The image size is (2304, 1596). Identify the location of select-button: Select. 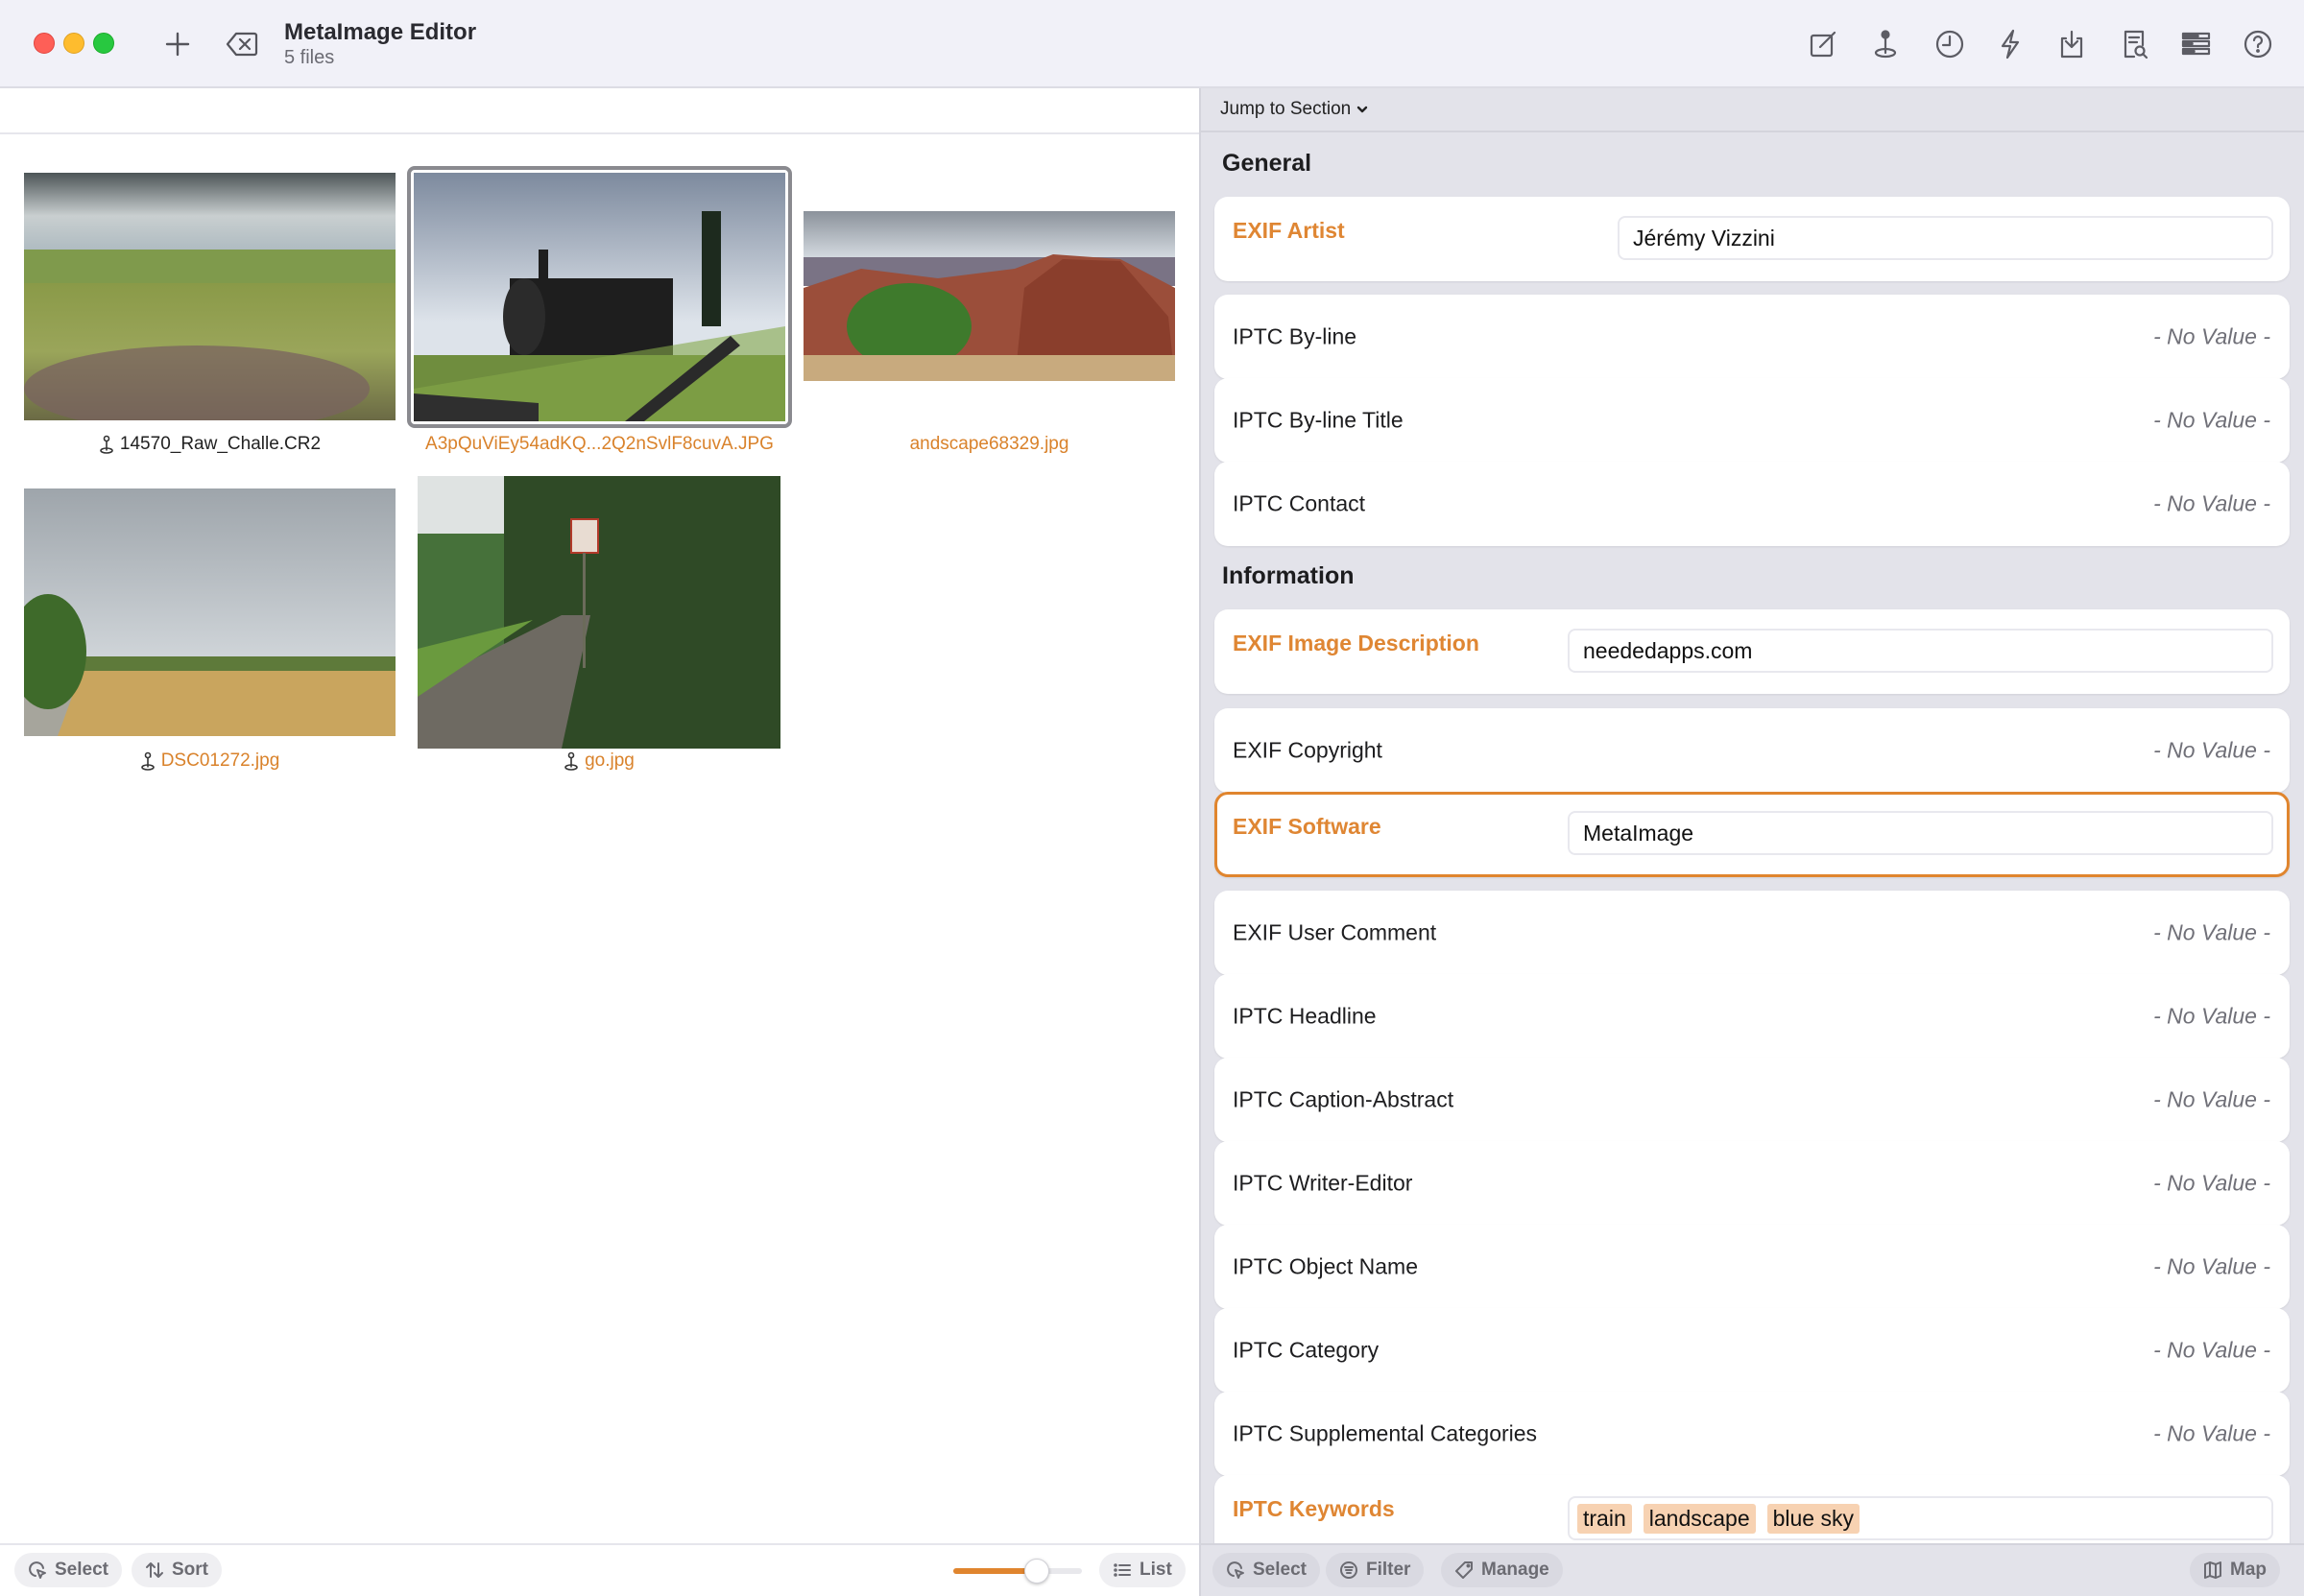
(68, 1570).